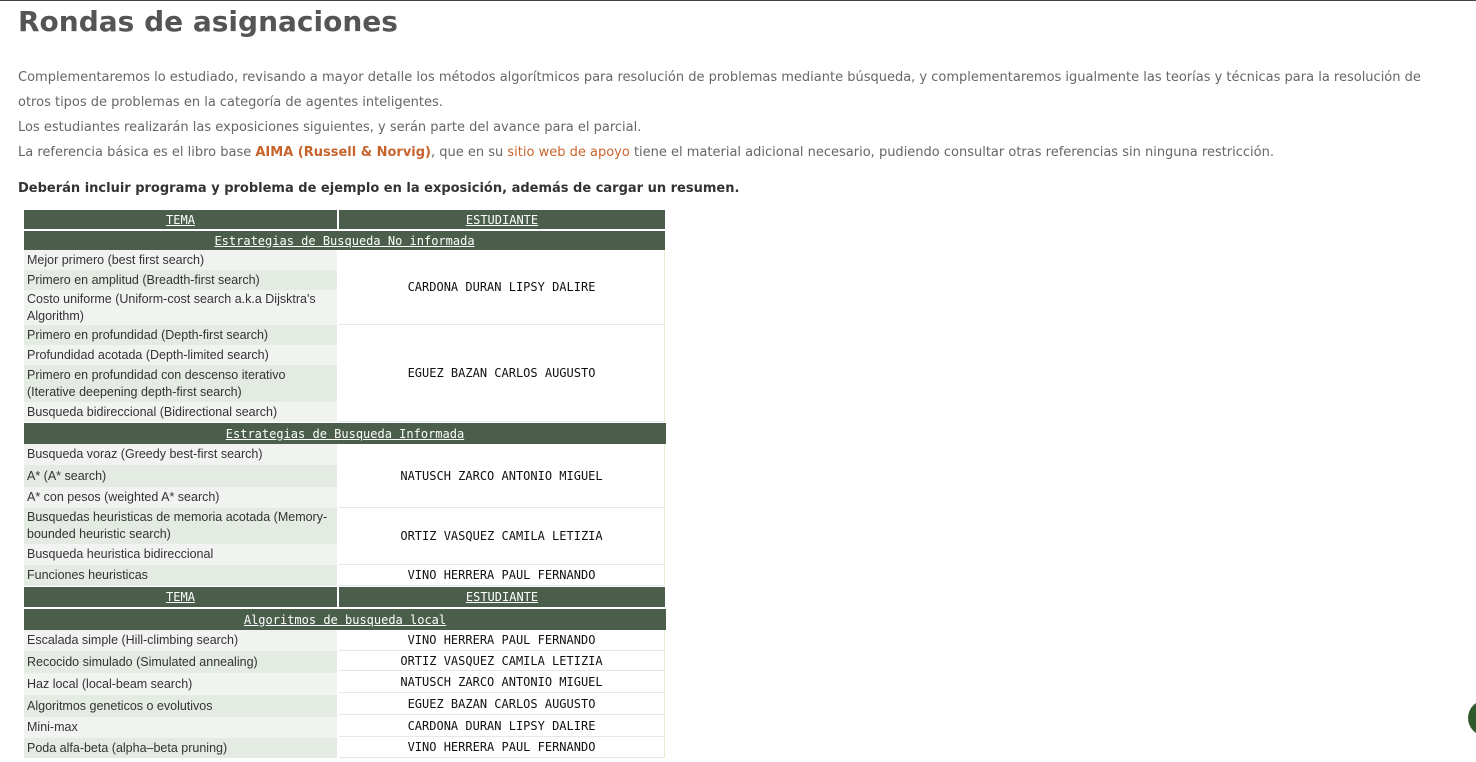 Image resolution: width=1476 pixels, height=762 pixels. Describe the element at coordinates (345, 433) in the screenshot. I see `section-informed: Estrategias de Busqueda Informada` at that location.